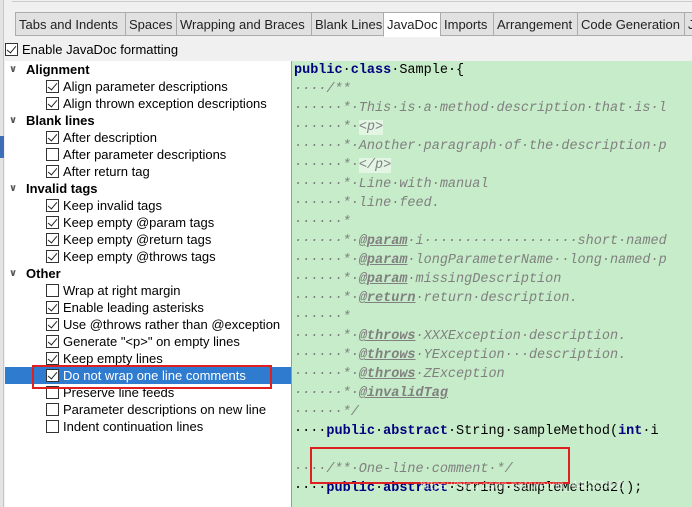 This screenshot has height=507, width=692. I want to click on option-row: Enable leading asterisks, so click(148, 307).